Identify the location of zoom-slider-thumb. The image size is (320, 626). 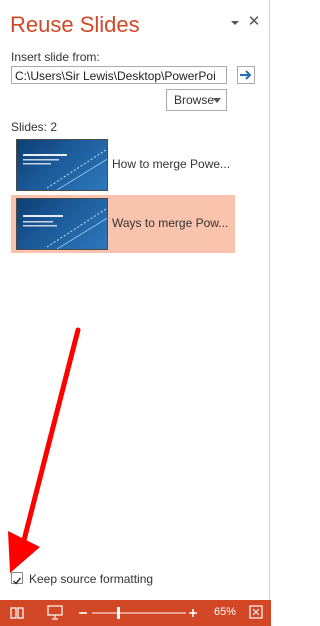
(118, 613).